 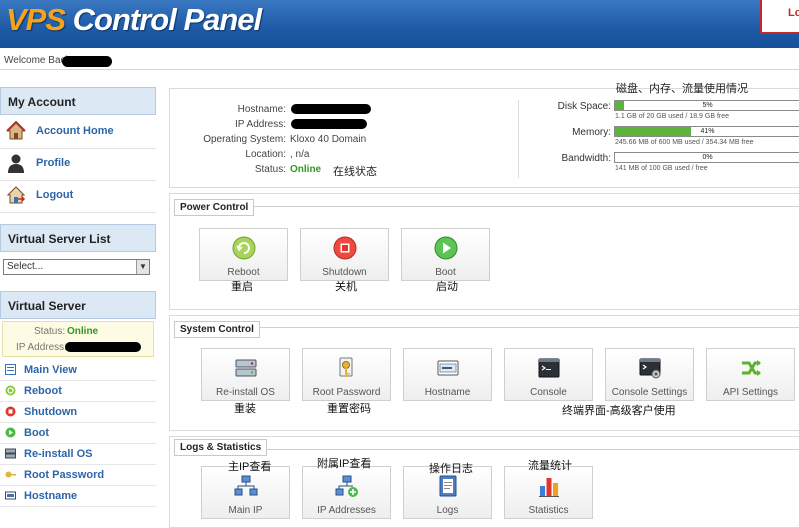 I want to click on bandwidth-usage-detail: 141 MB of 100 GB used / free, so click(x=661, y=168).